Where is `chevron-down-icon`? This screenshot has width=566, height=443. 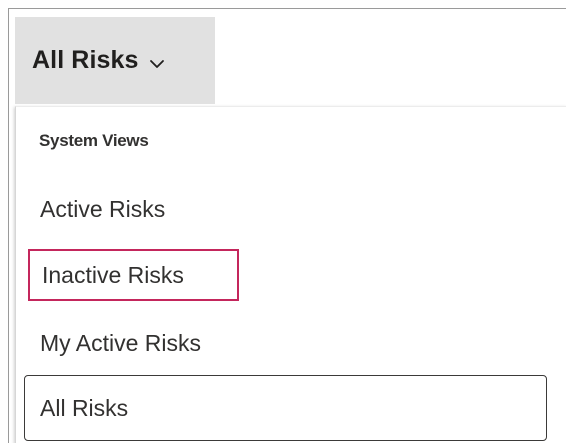
chevron-down-icon is located at coordinates (157, 64).